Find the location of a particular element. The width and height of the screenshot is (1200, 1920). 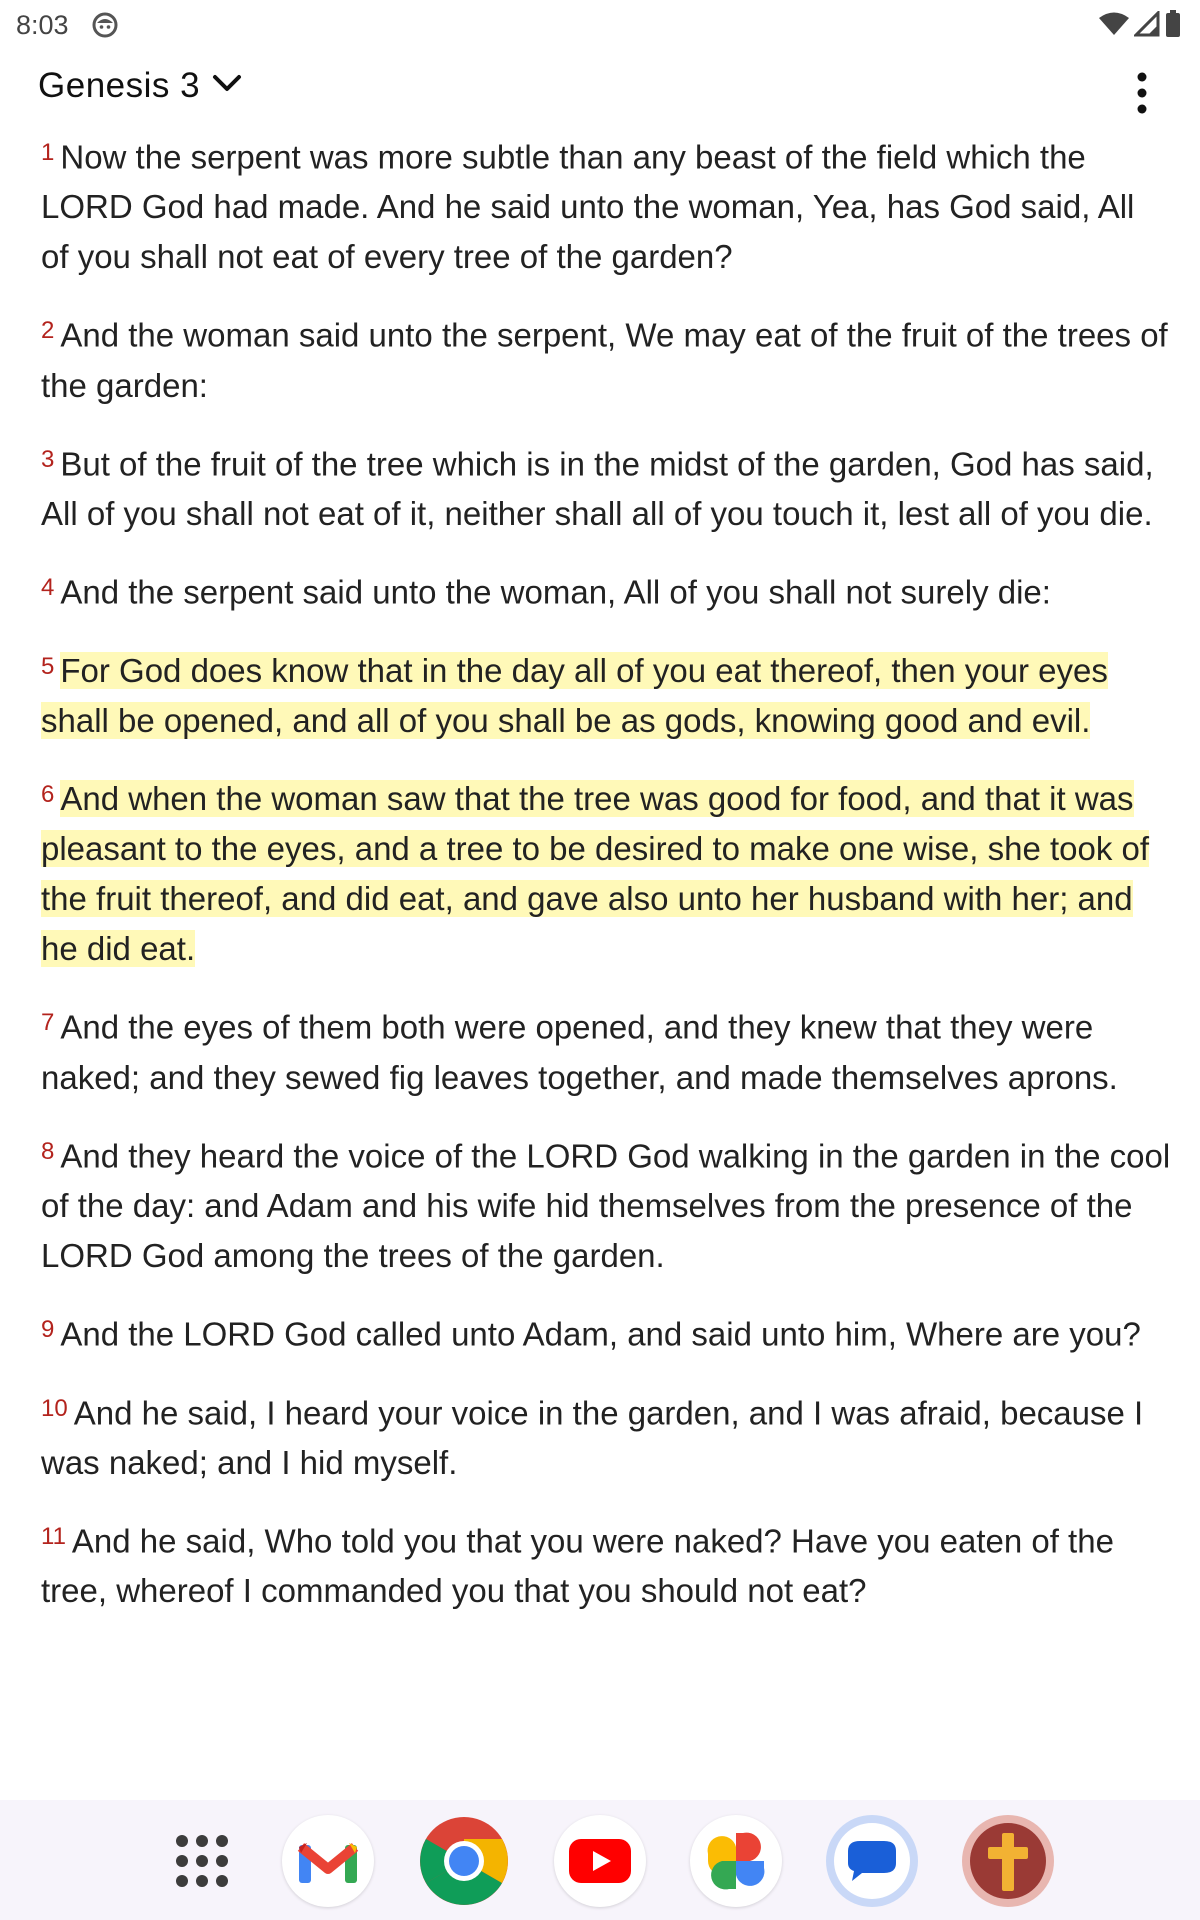

more-vert-icon is located at coordinates (1142, 93).